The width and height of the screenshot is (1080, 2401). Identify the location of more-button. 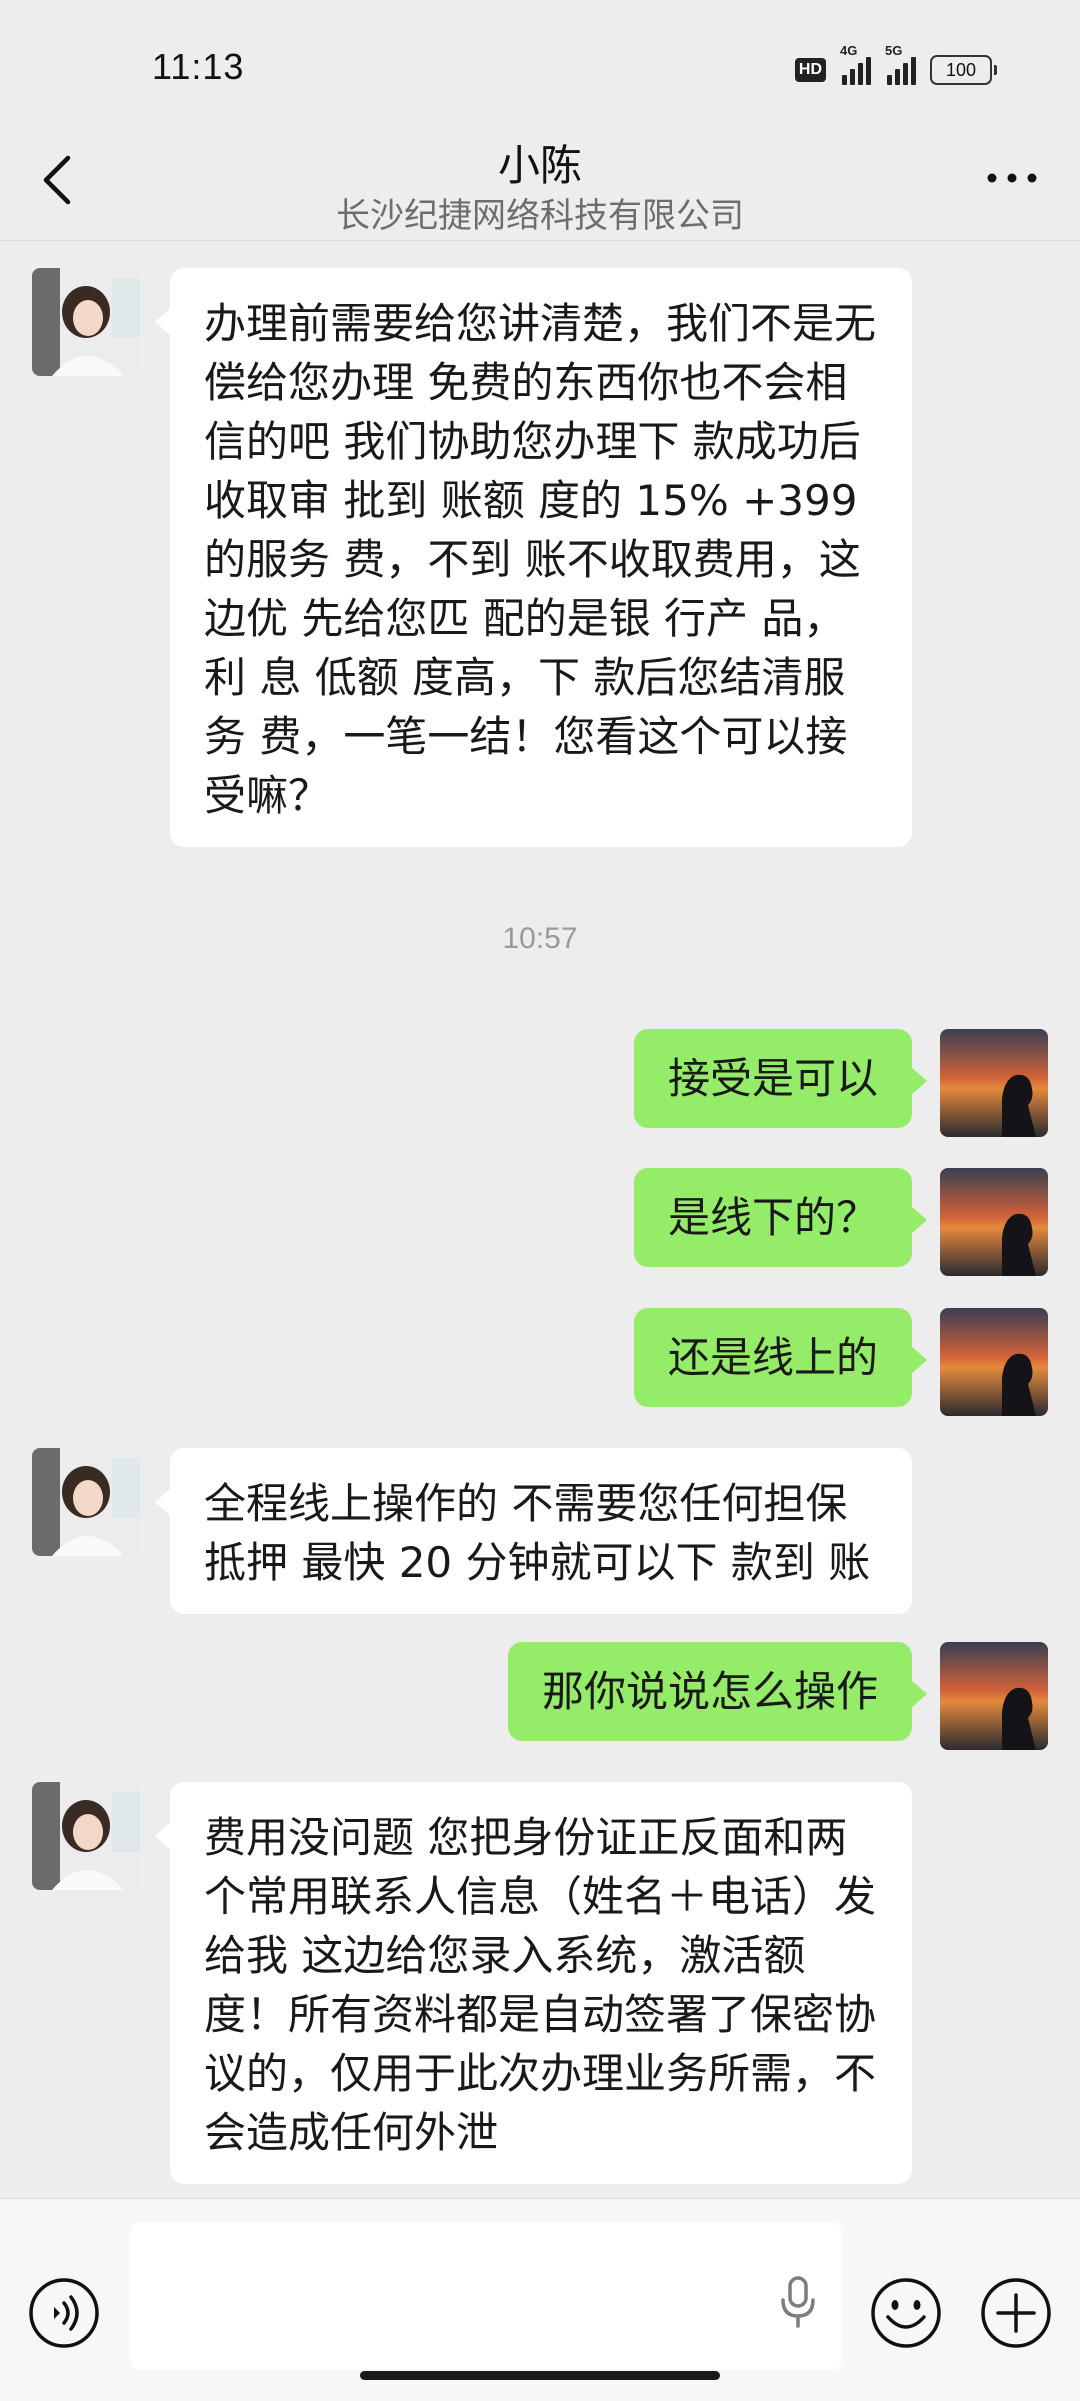
(1012, 178).